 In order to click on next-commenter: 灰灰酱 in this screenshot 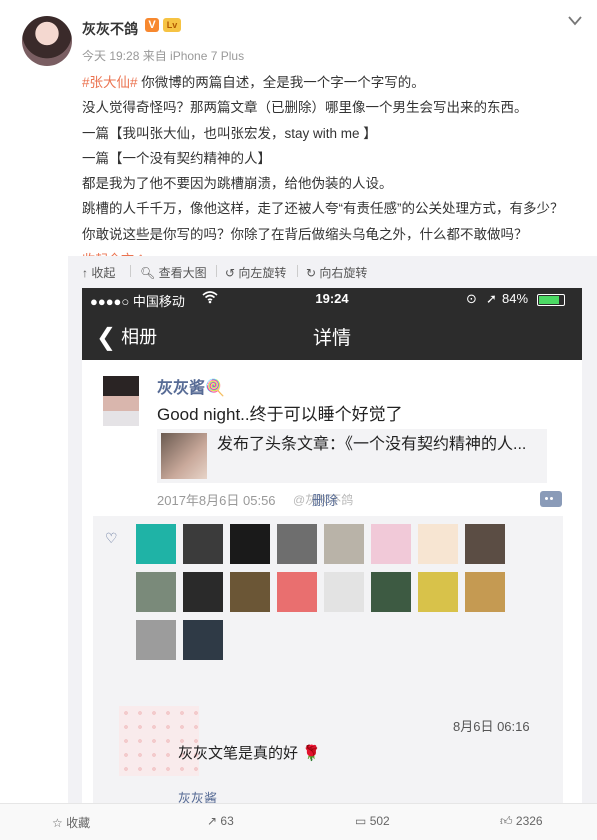, I will do `click(197, 795)`.